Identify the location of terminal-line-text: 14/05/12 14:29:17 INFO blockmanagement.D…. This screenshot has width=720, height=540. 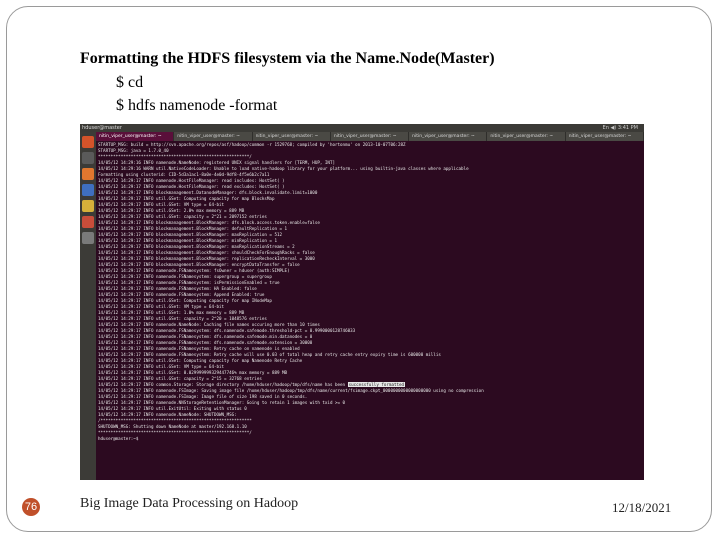
(208, 192).